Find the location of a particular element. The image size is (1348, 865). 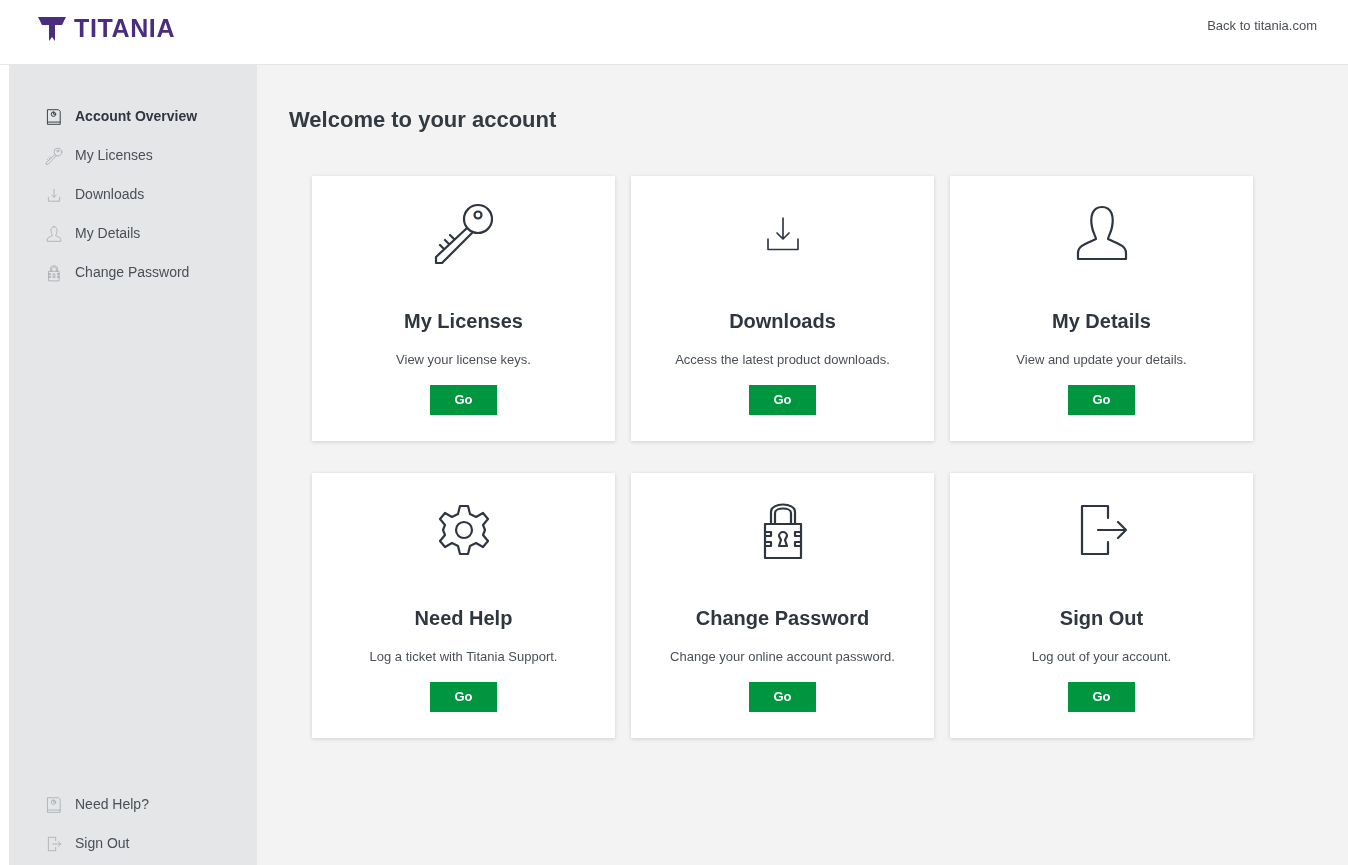

logo-icon is located at coordinates (52, 28).